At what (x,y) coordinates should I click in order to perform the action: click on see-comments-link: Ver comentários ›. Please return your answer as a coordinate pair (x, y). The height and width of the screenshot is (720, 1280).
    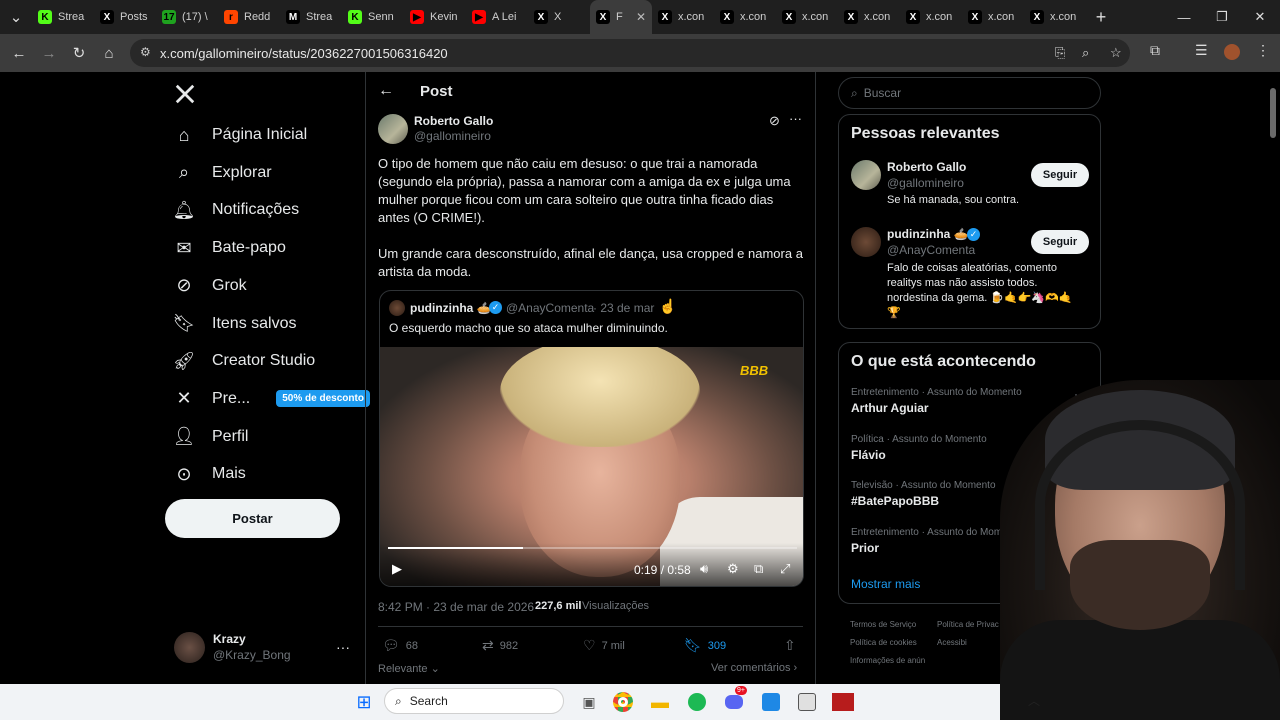
    Looking at the image, I should click on (754, 668).